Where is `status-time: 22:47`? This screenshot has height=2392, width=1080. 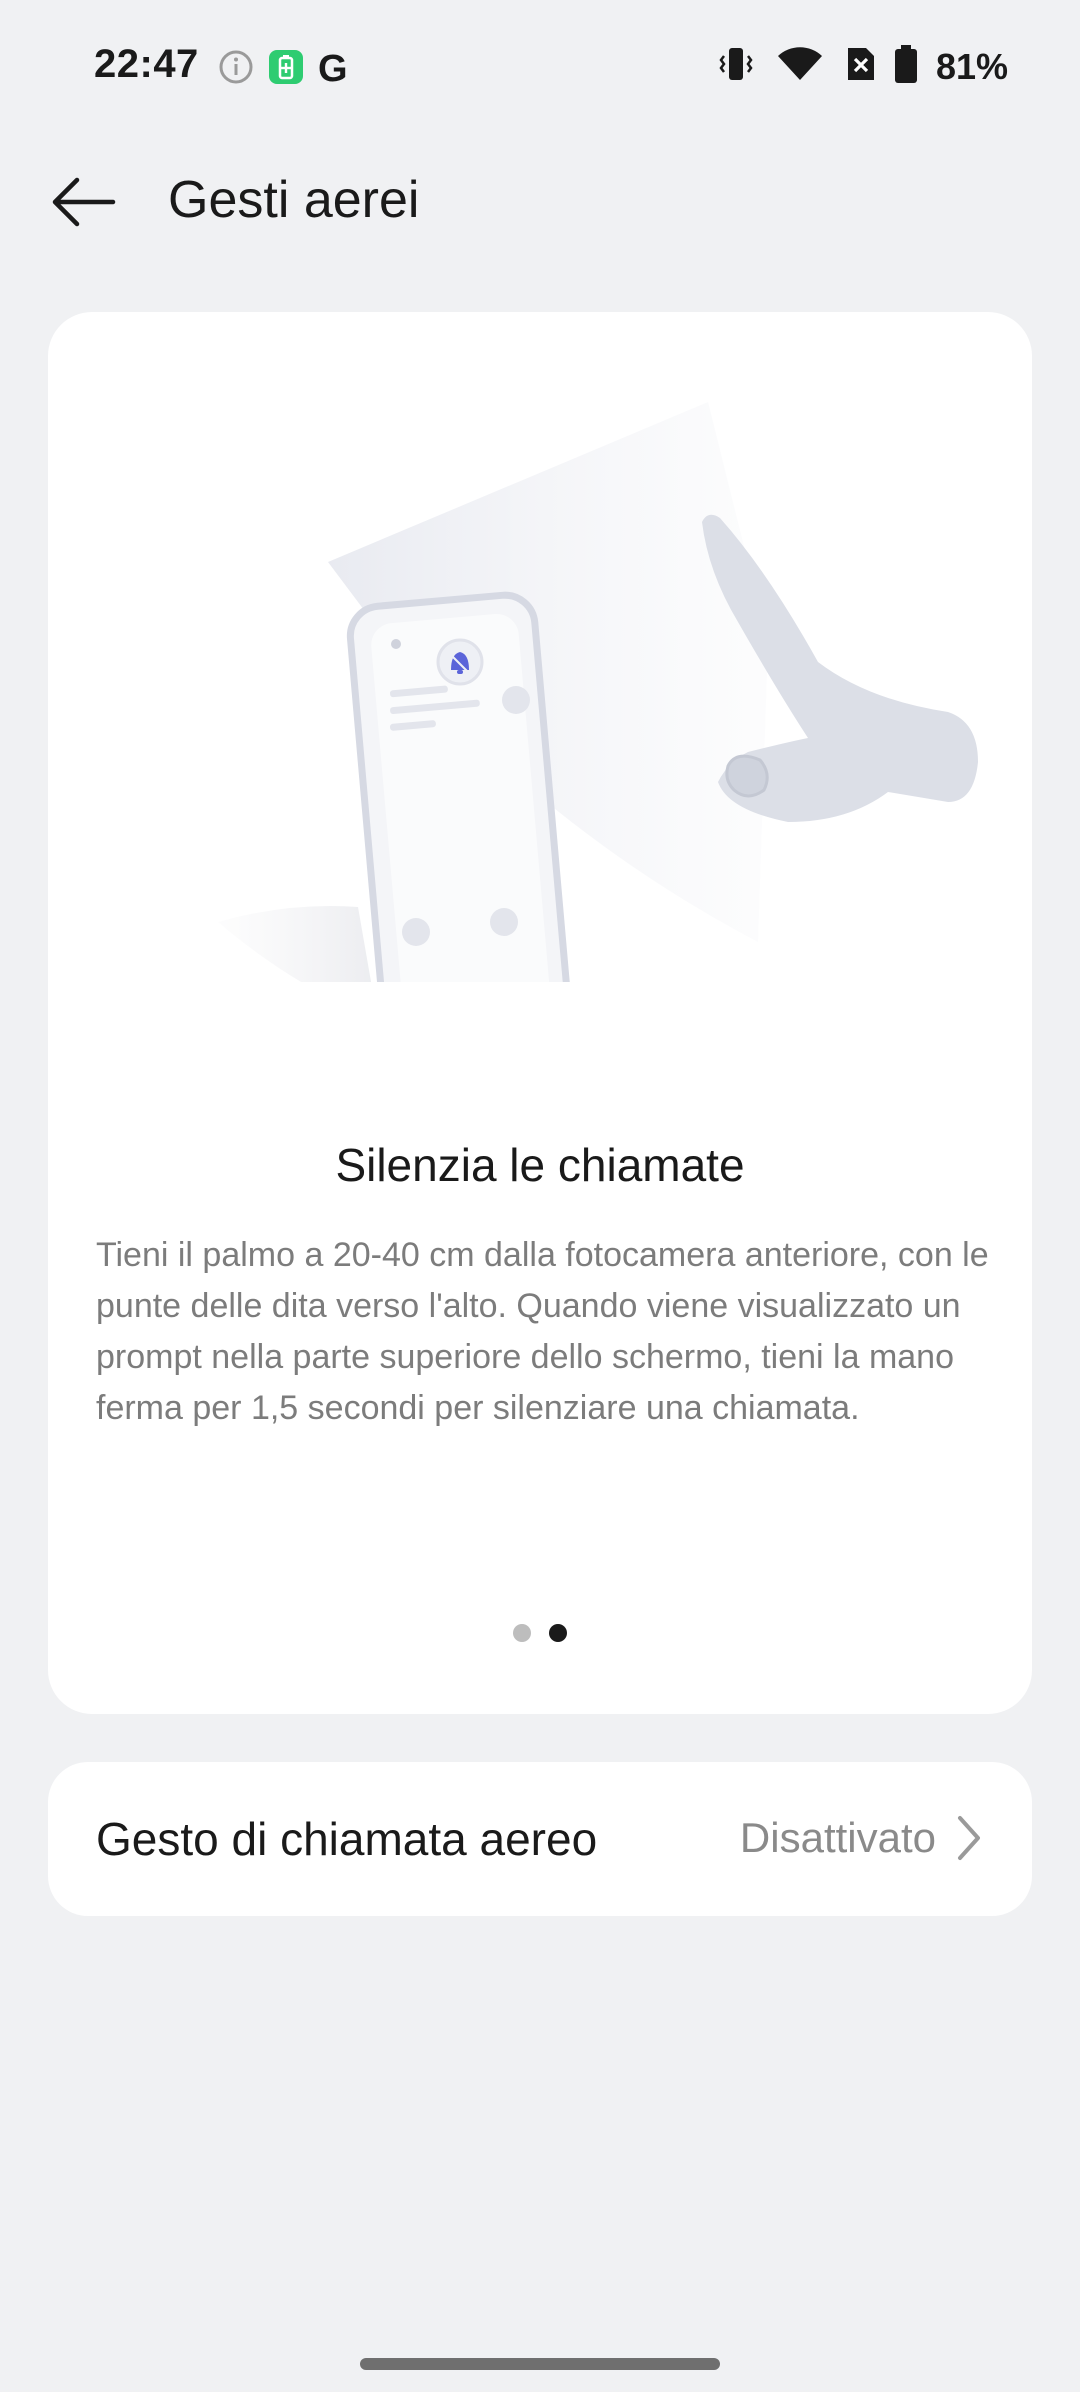
status-time: 22:47 is located at coordinates (146, 64).